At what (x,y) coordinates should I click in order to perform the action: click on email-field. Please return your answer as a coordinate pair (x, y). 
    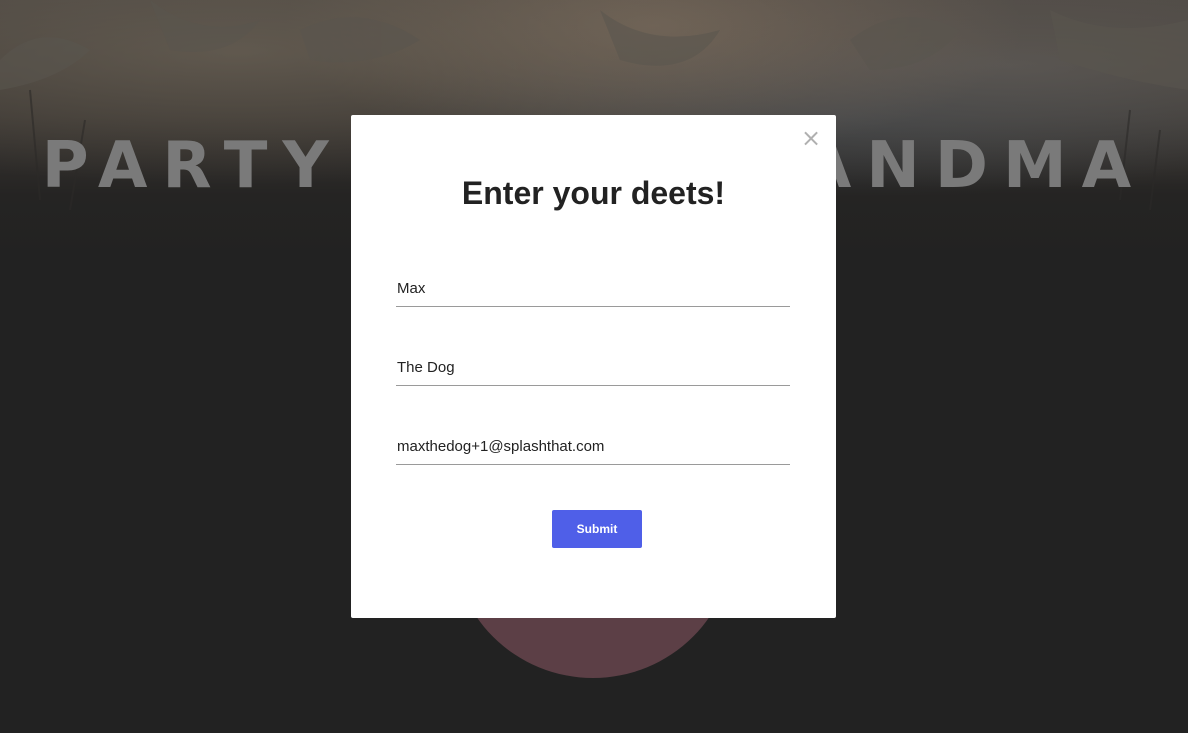
    Looking at the image, I should click on (593, 447).